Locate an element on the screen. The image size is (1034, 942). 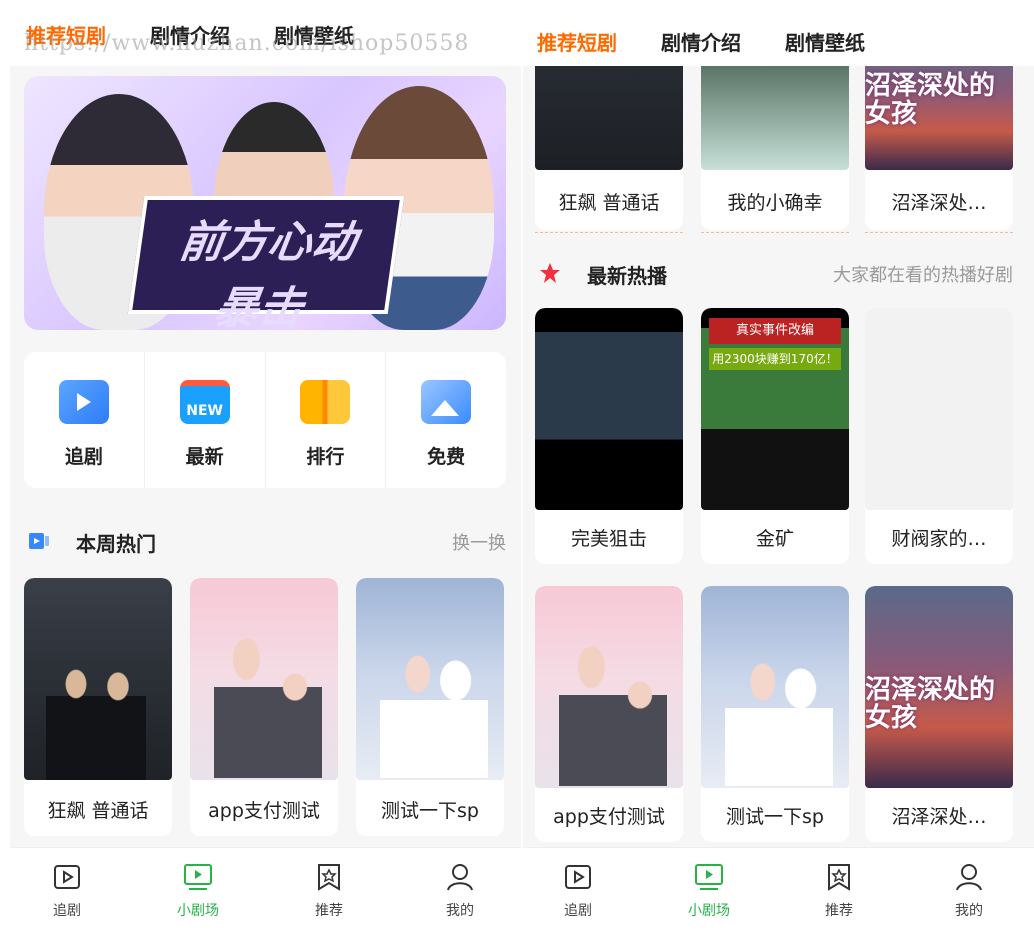
star-section-icon is located at coordinates (550, 273).